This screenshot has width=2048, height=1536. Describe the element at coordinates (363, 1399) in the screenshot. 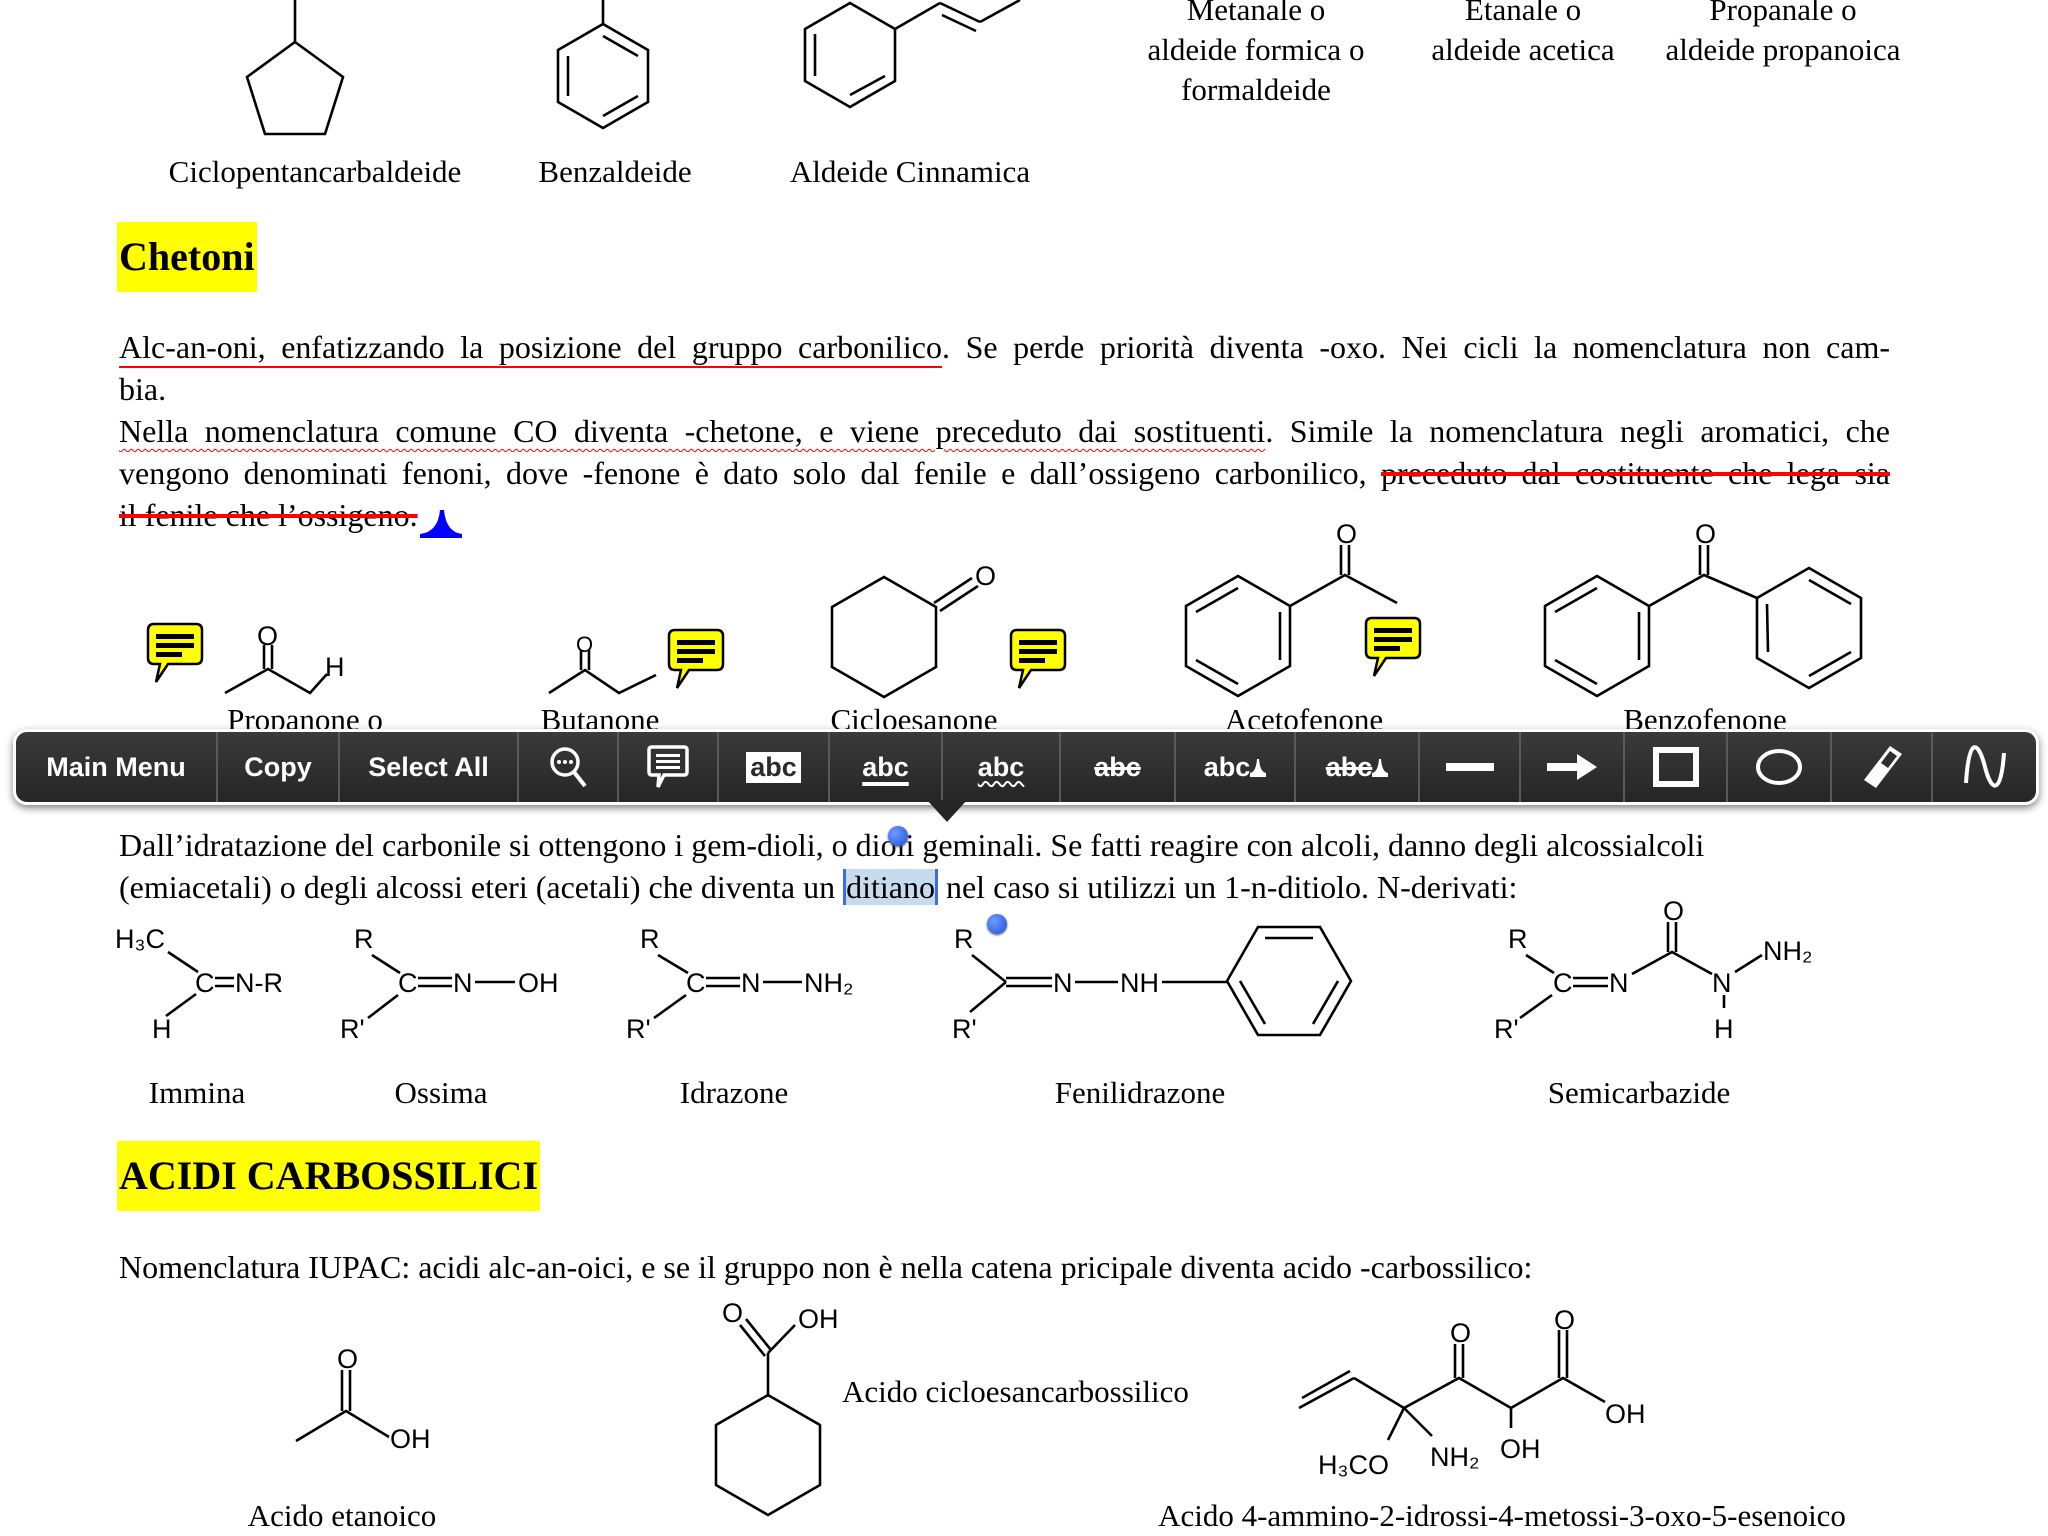

I see `structure-acido-etanoico: O OH` at that location.